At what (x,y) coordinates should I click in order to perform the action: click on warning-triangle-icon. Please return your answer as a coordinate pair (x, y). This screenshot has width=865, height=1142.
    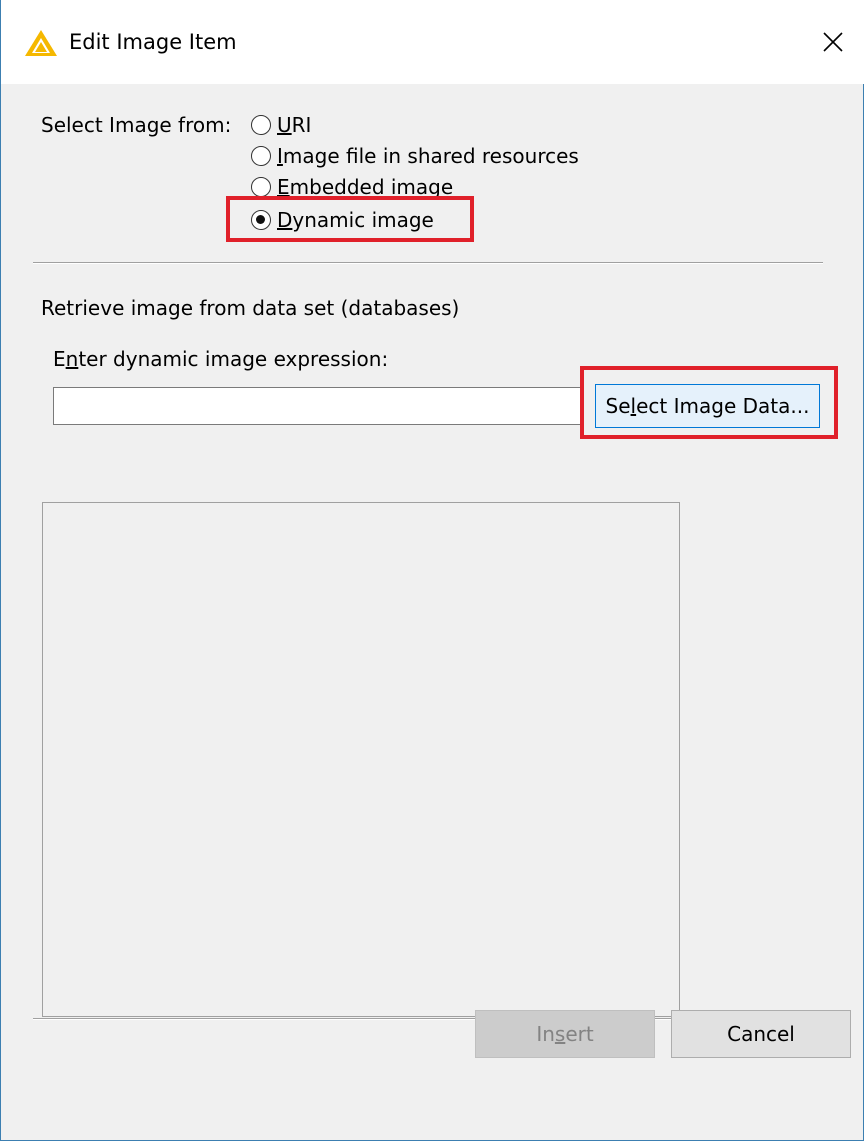
    Looking at the image, I should click on (41, 43).